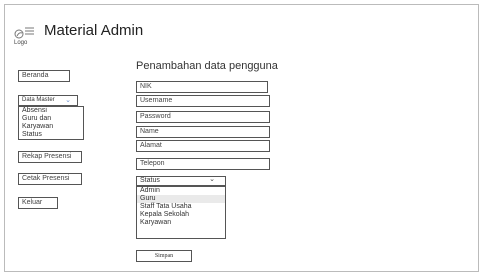 This screenshot has height=276, width=484. Describe the element at coordinates (38, 100) in the screenshot. I see `data-master-label: Data Master` at that location.